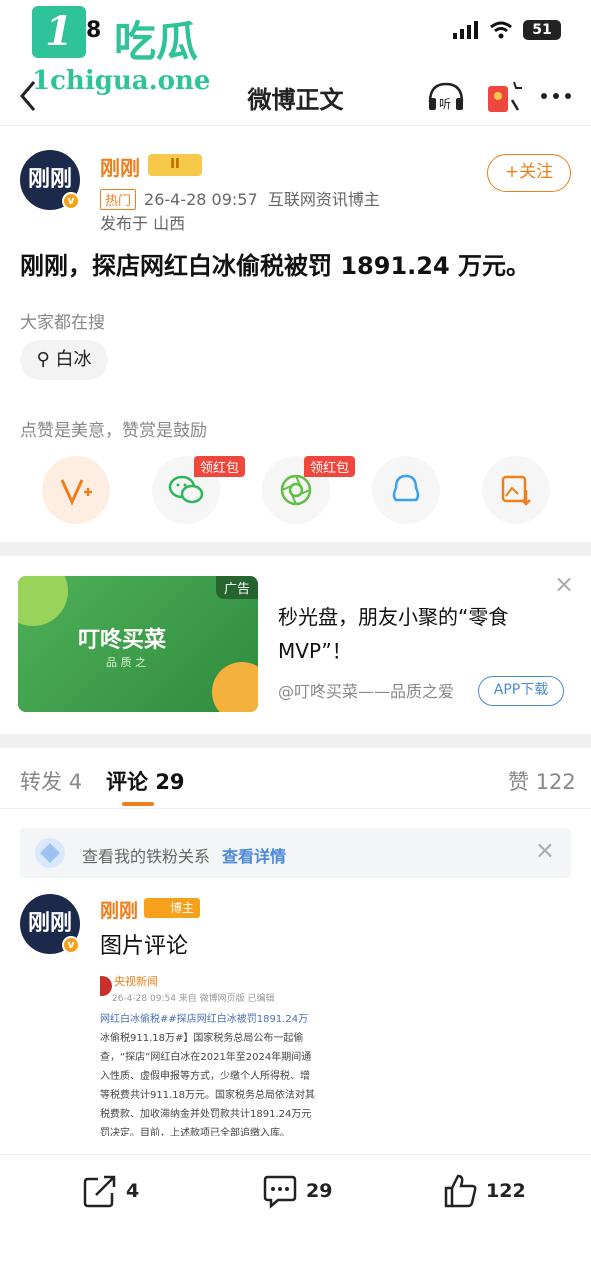  Describe the element at coordinates (295, 95) in the screenshot. I see `nav-bar: 微博正文 听` at that location.